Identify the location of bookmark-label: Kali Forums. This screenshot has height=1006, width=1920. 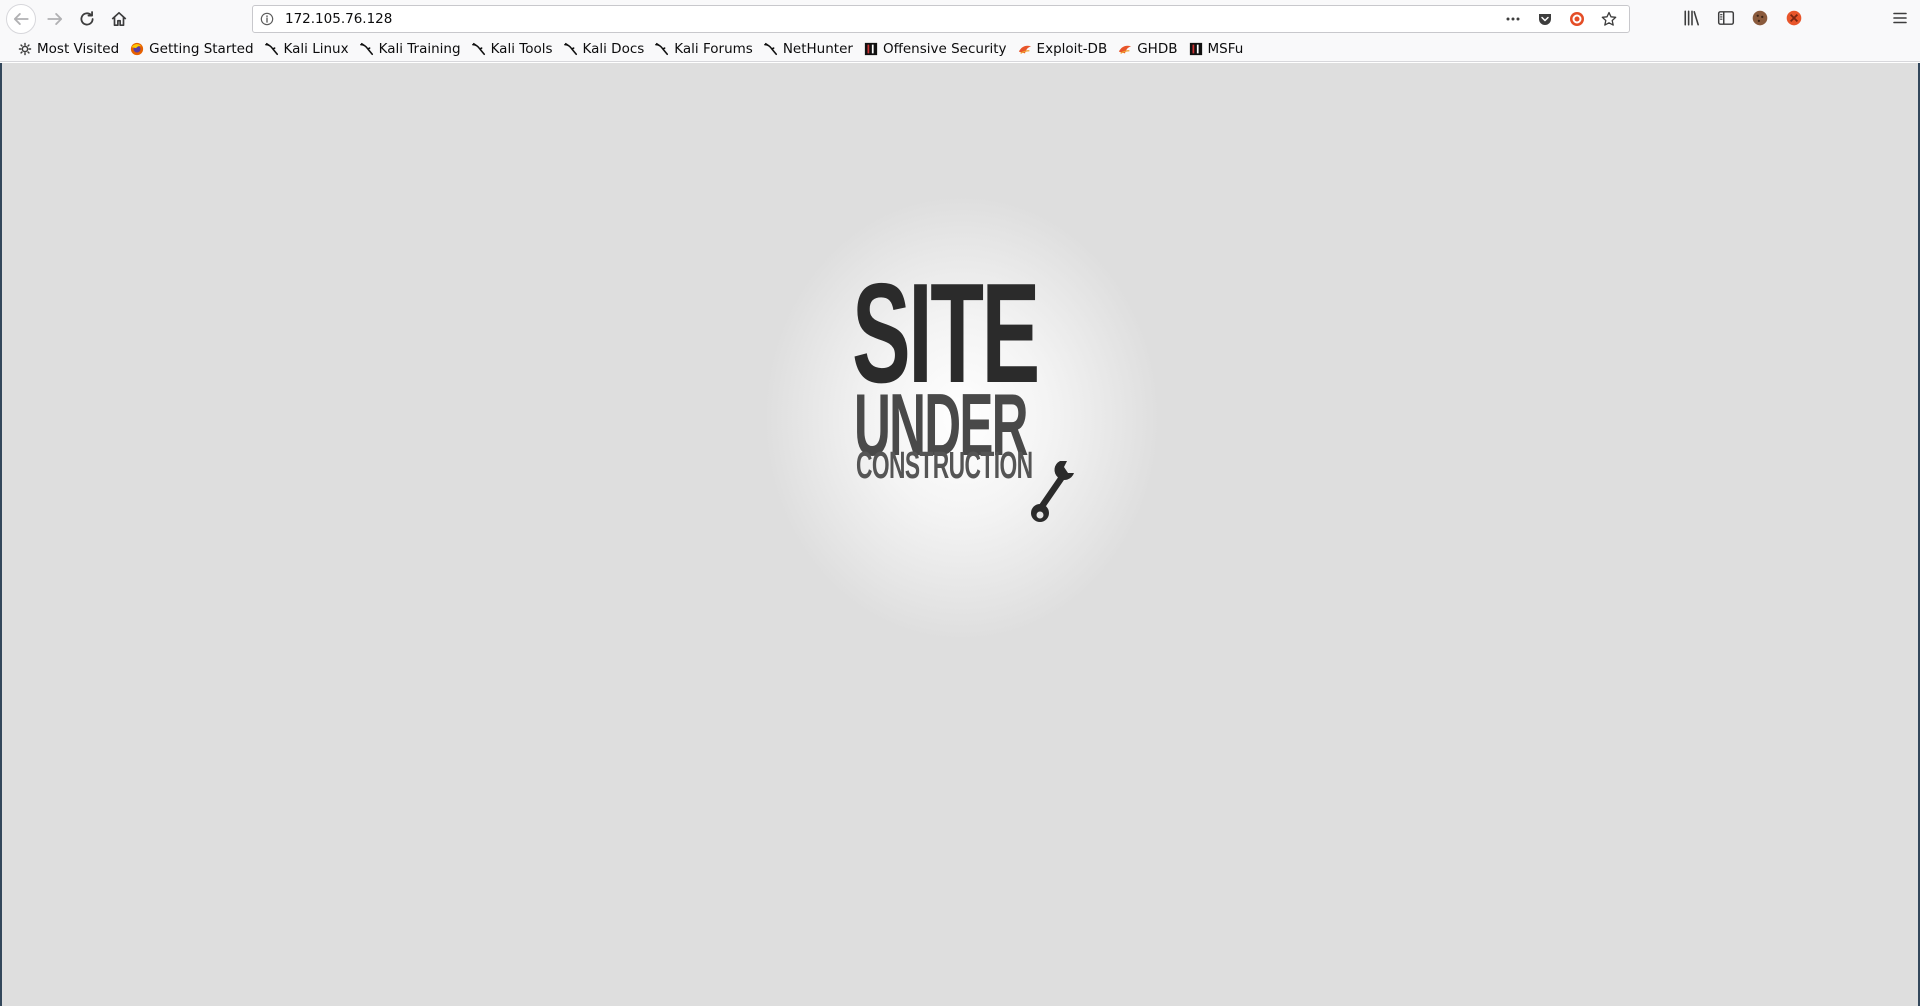
(713, 49).